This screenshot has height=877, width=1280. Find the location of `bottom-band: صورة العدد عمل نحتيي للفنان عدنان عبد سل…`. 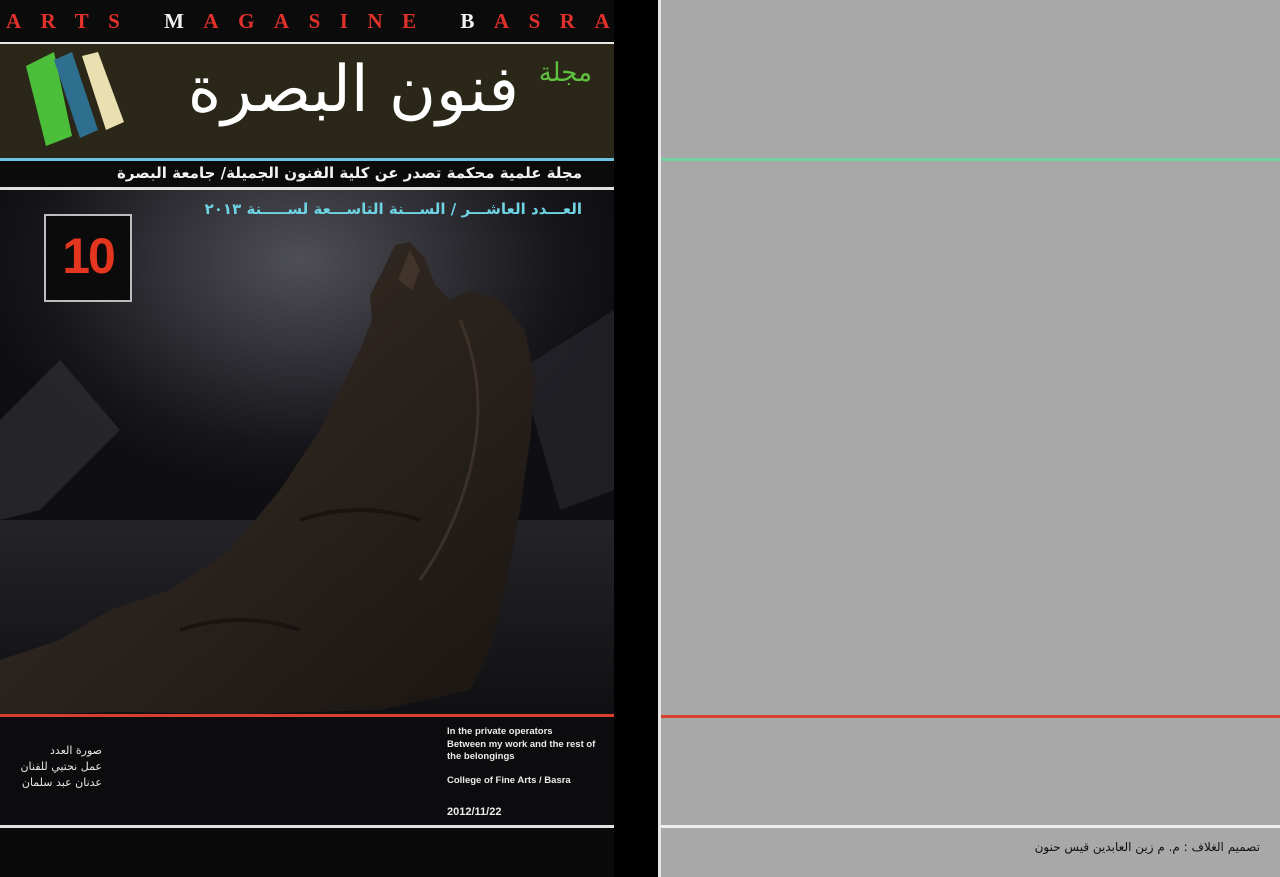

bottom-band: صورة العدد عمل نحتيي للفنان عدنان عبد سل… is located at coordinates (307, 771).